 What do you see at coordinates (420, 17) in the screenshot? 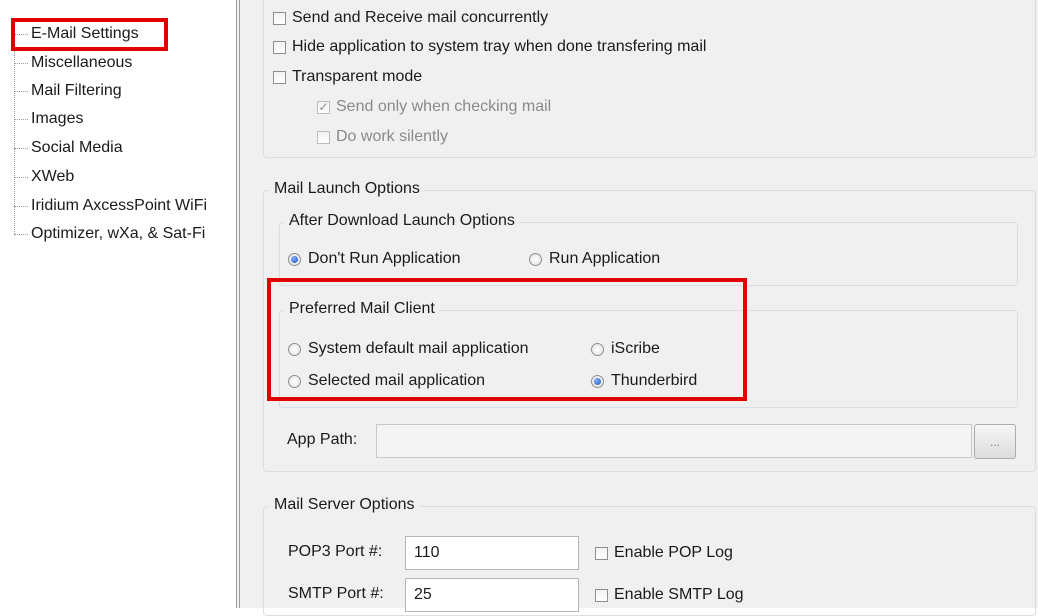
I see `checkbox-label: Send and Receive mail concurrently` at bounding box center [420, 17].